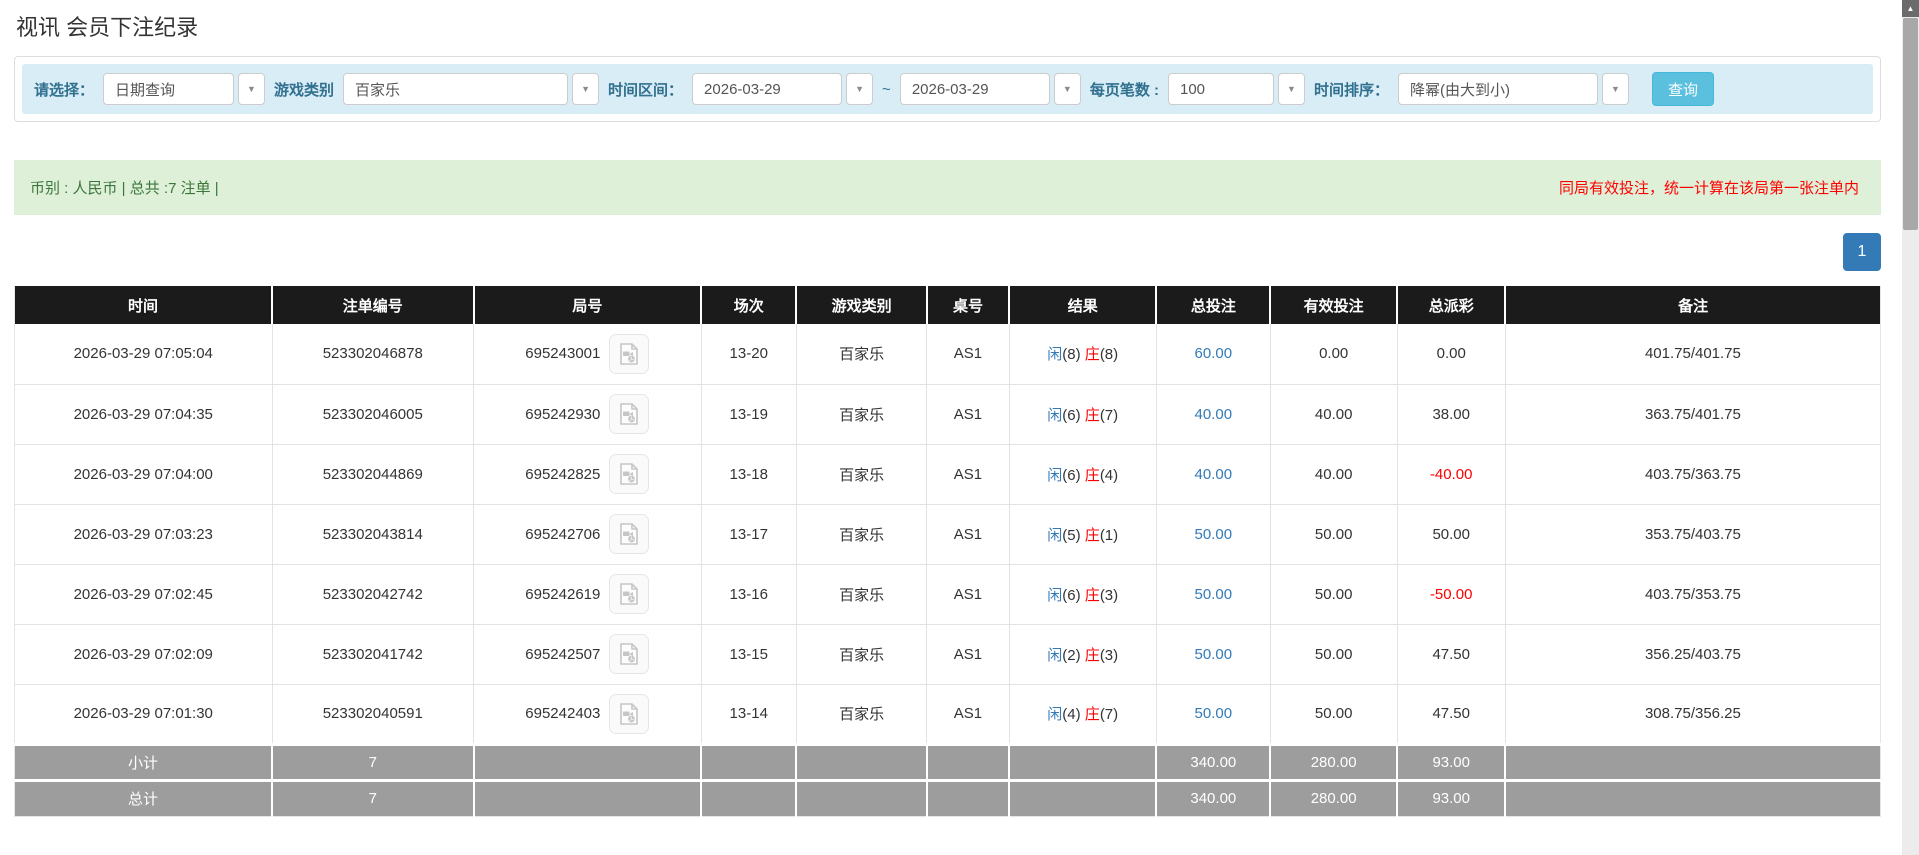 This screenshot has width=1919, height=855. Describe the element at coordinates (1693, 534) in the screenshot. I see `cell-note: 353.75/403.75` at that location.